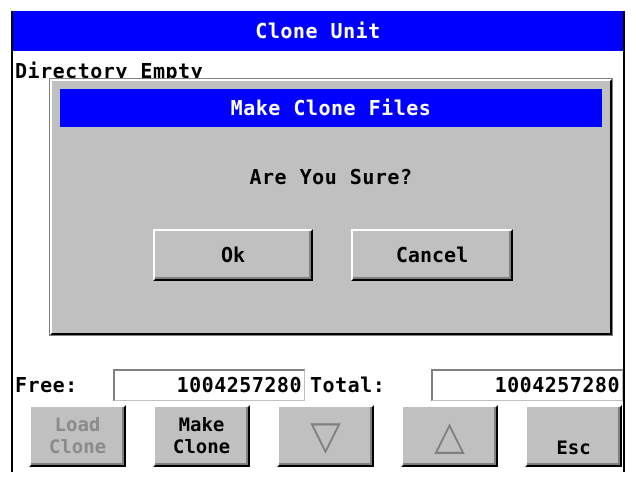  Describe the element at coordinates (46, 385) in the screenshot. I see `free-label: Free:` at that location.